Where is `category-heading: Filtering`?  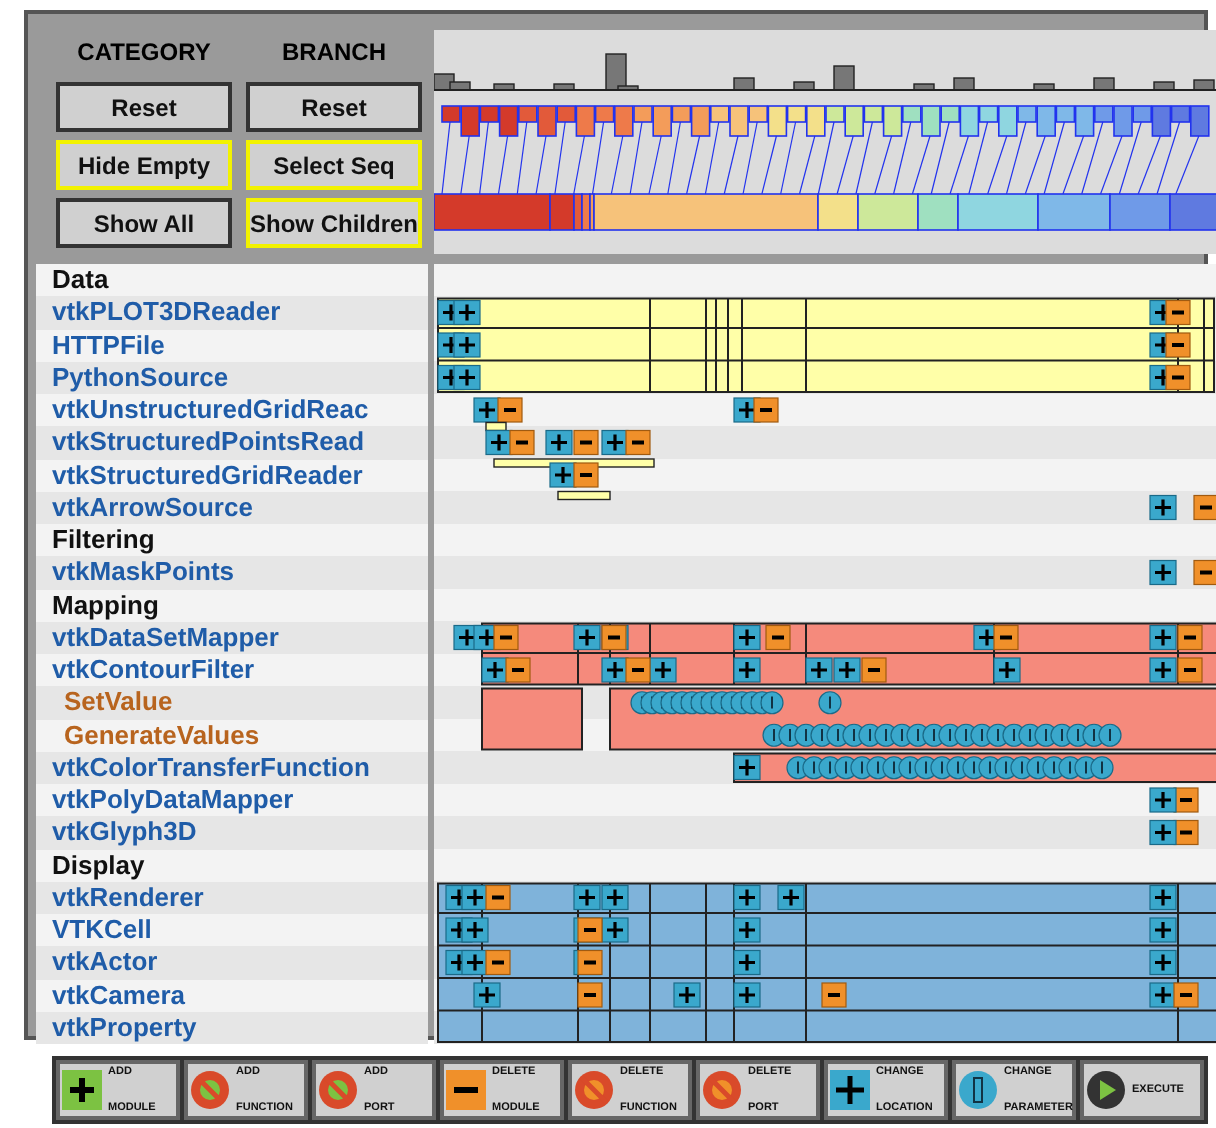 category-heading: Filtering is located at coordinates (232, 540).